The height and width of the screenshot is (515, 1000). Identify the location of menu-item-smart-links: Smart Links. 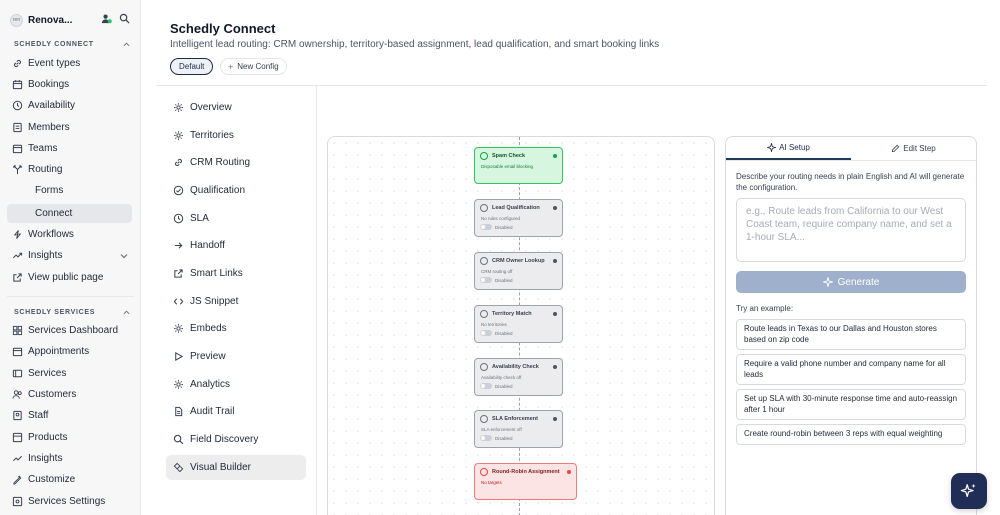
(236, 273).